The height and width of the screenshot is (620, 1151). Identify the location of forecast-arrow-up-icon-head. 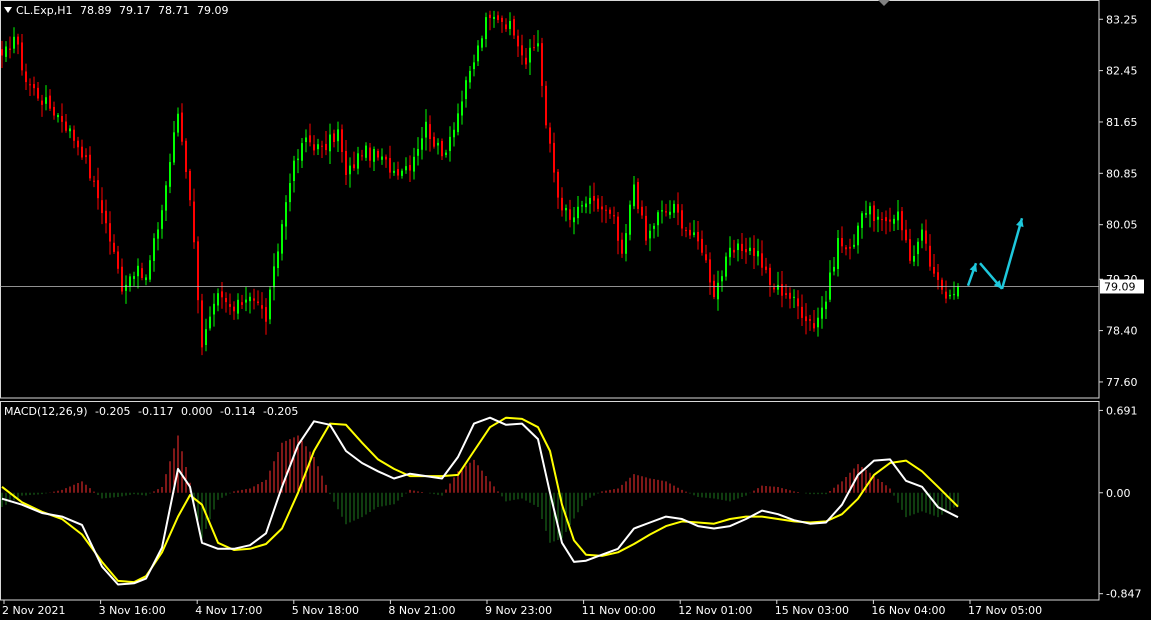
(973, 268).